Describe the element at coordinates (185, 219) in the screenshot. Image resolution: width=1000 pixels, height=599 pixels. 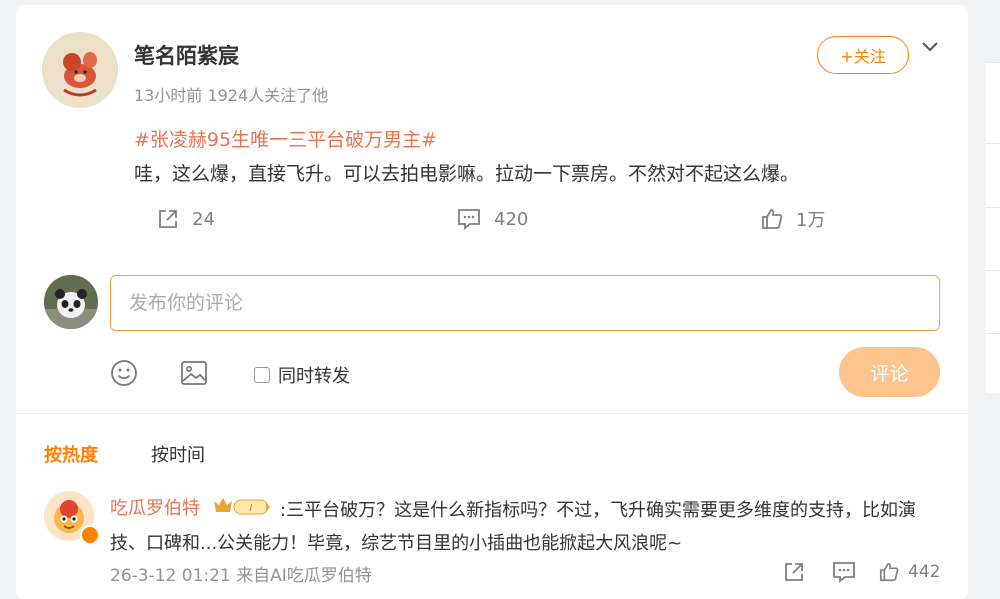
I see `repost-button: 24` at that location.